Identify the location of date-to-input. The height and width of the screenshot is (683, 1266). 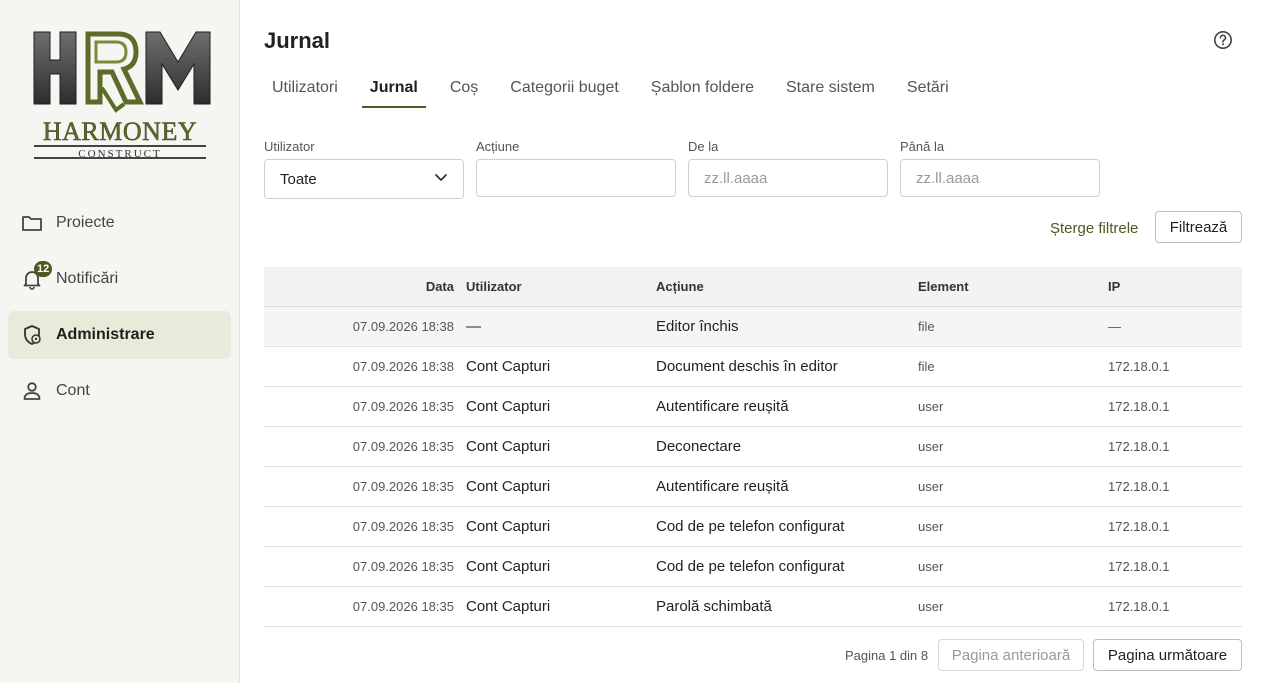
(1000, 178).